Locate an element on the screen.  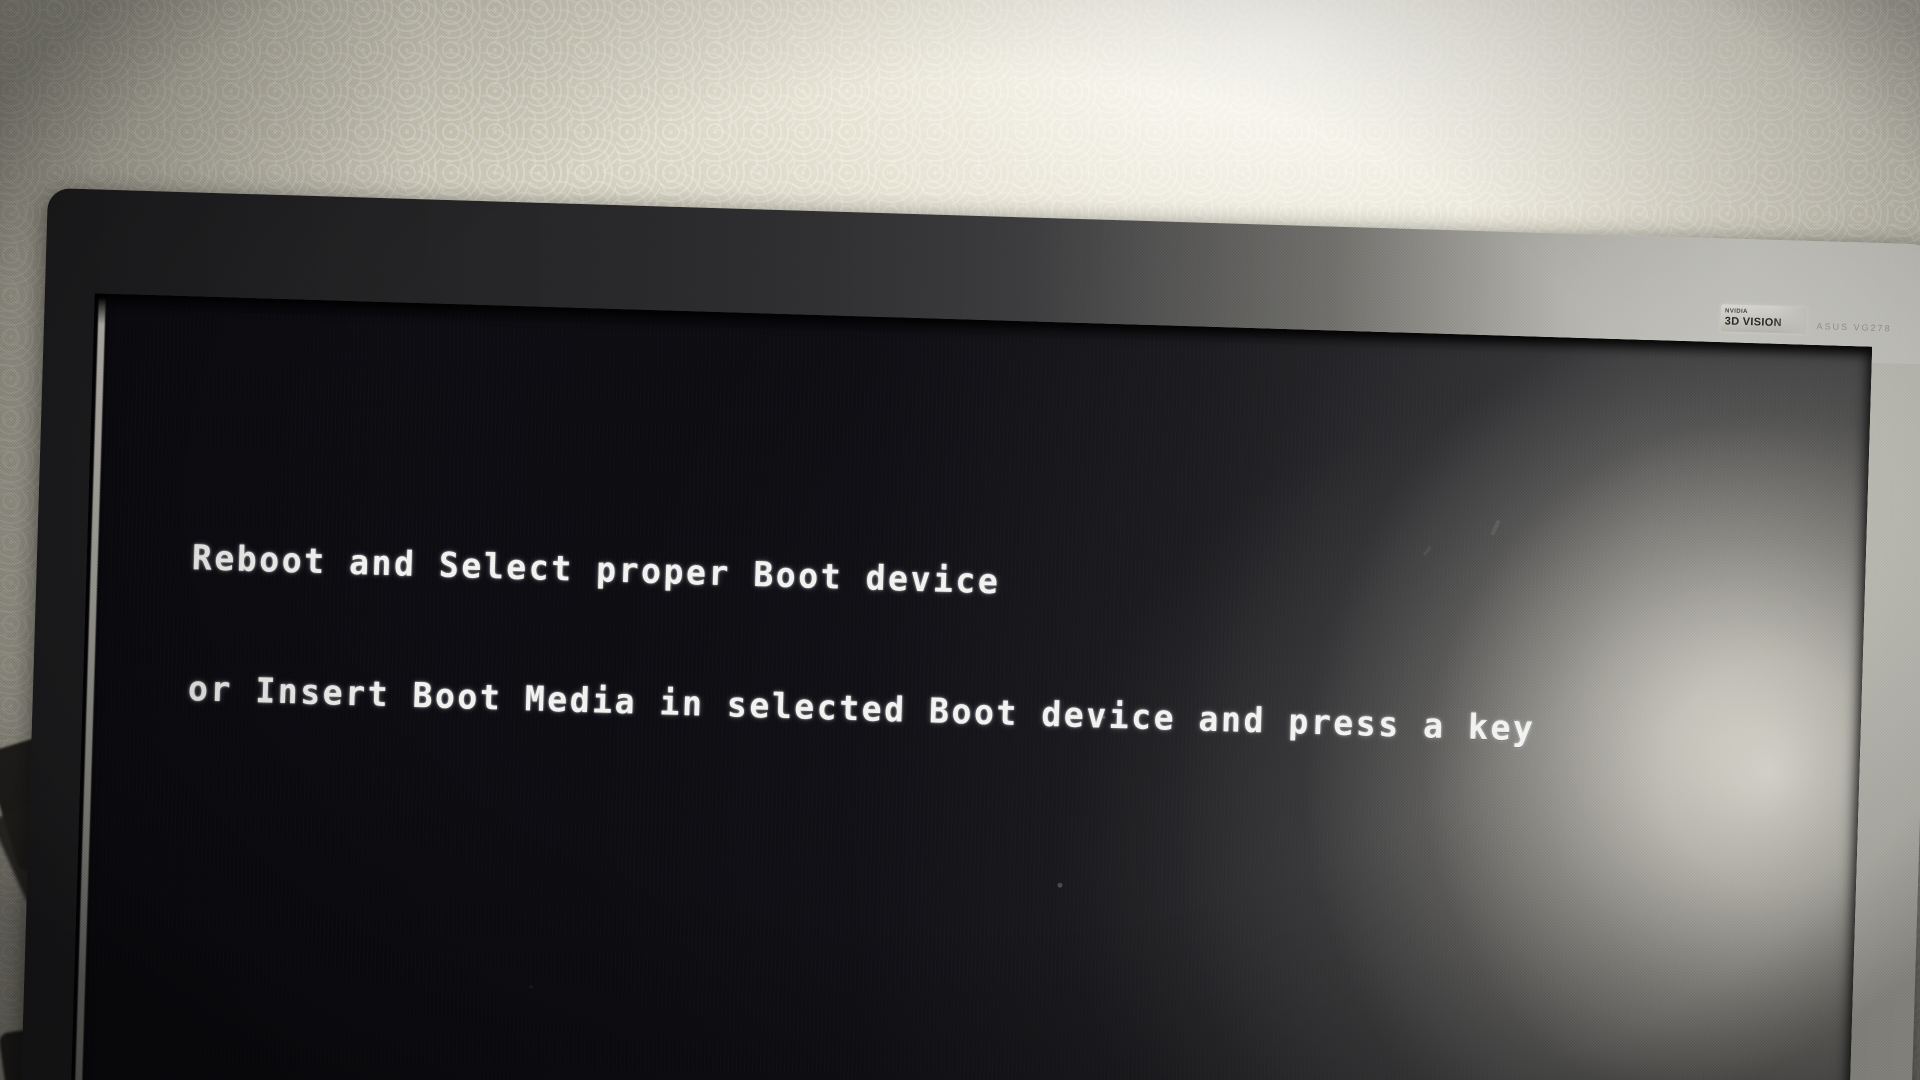
screen-dust-speck is located at coordinates (531, 986).